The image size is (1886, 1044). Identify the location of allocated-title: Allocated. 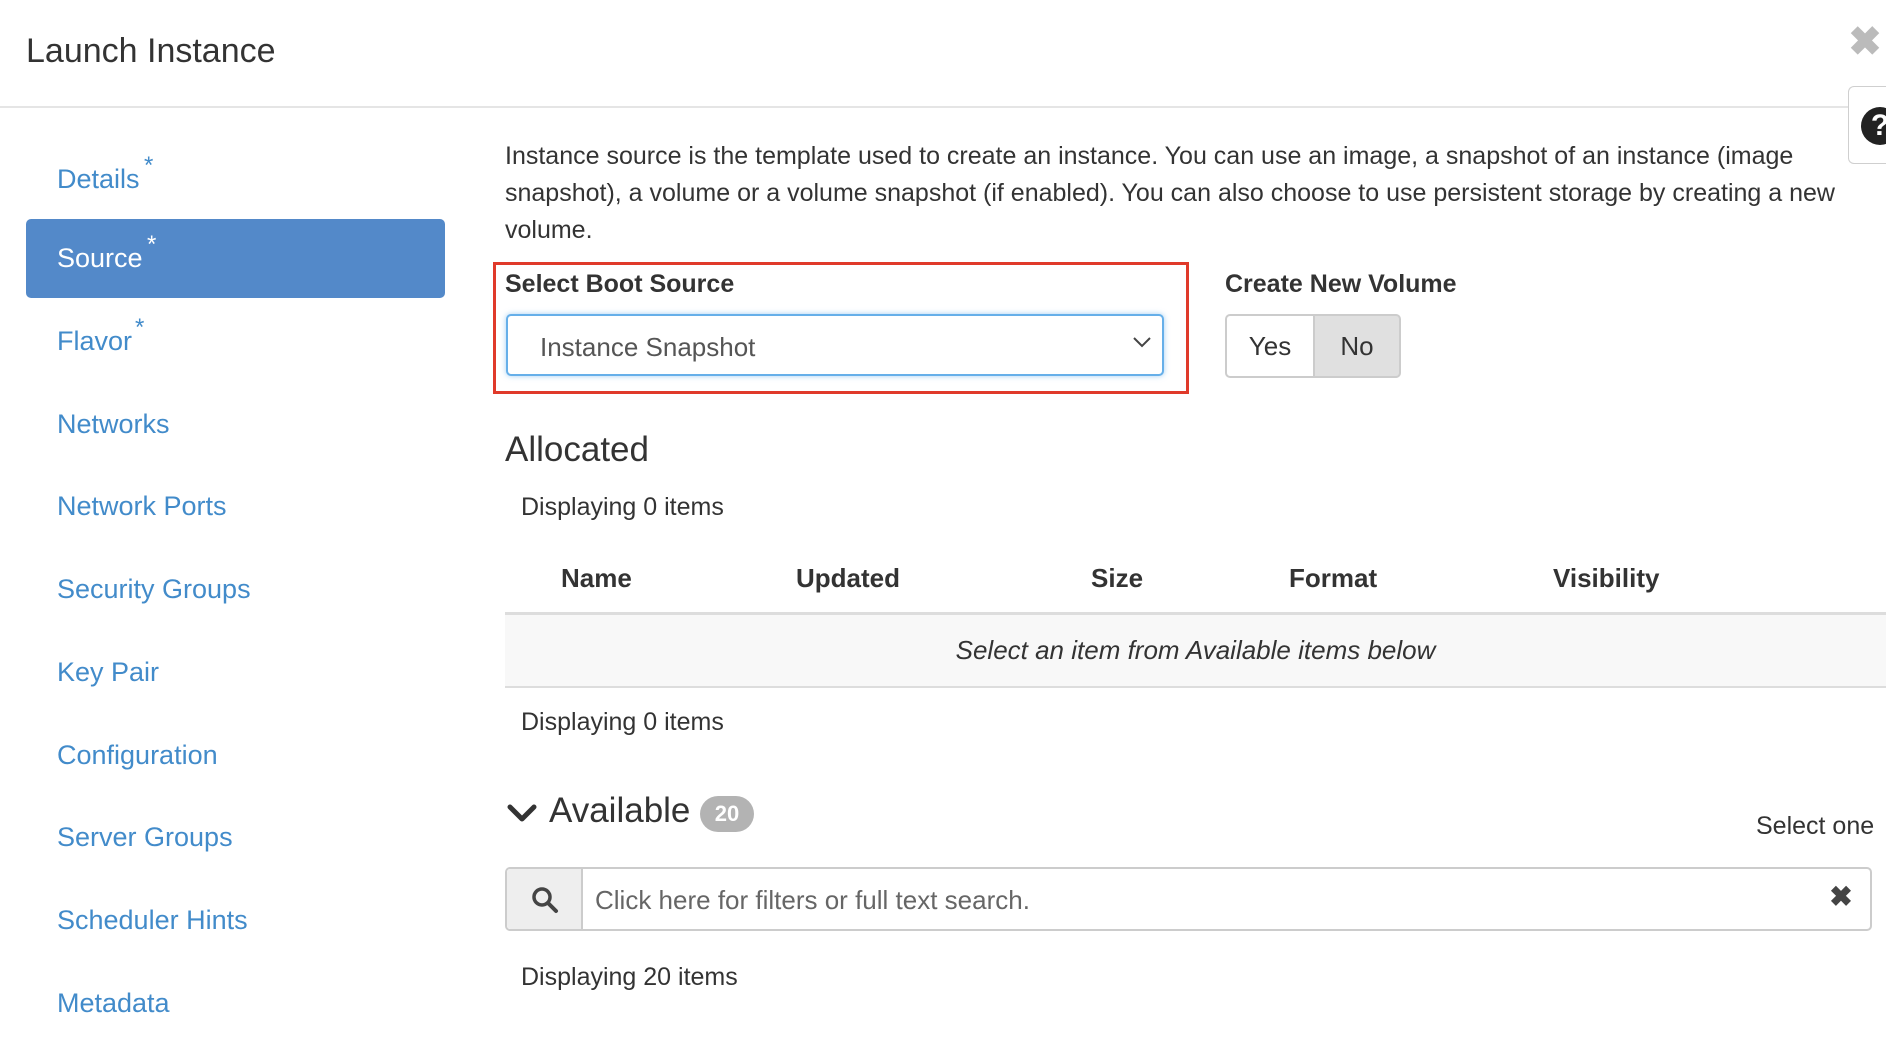
(577, 449).